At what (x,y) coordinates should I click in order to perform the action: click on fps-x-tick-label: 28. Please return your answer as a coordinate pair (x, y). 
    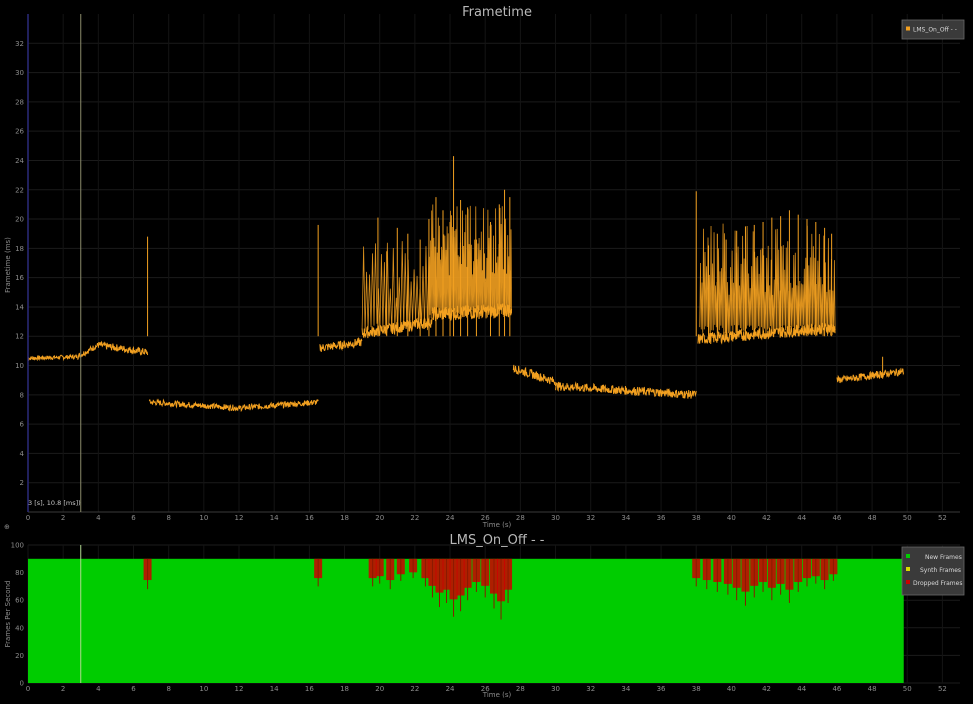
    Looking at the image, I should click on (520, 689).